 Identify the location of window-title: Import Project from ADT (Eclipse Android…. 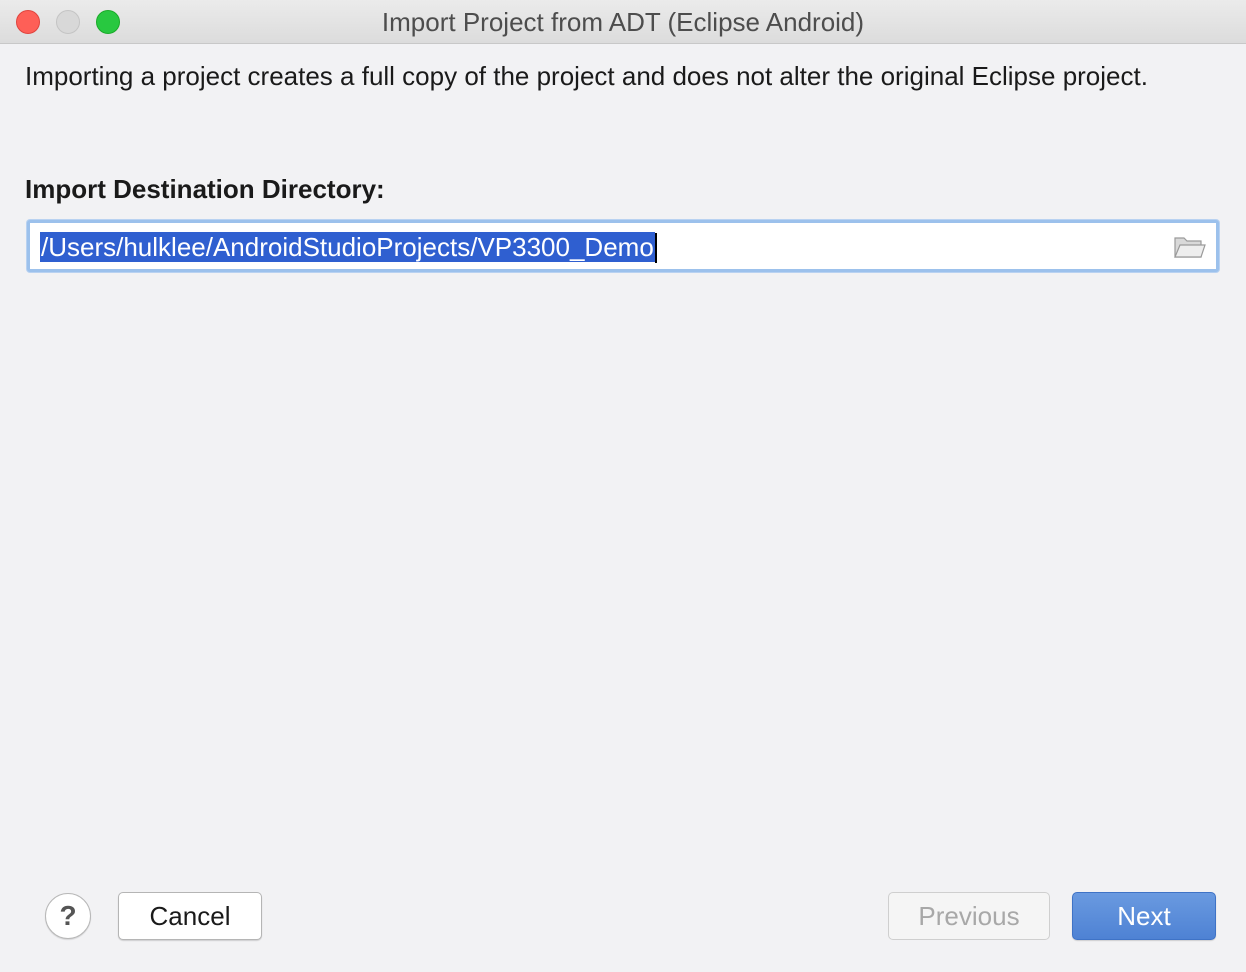
(623, 22).